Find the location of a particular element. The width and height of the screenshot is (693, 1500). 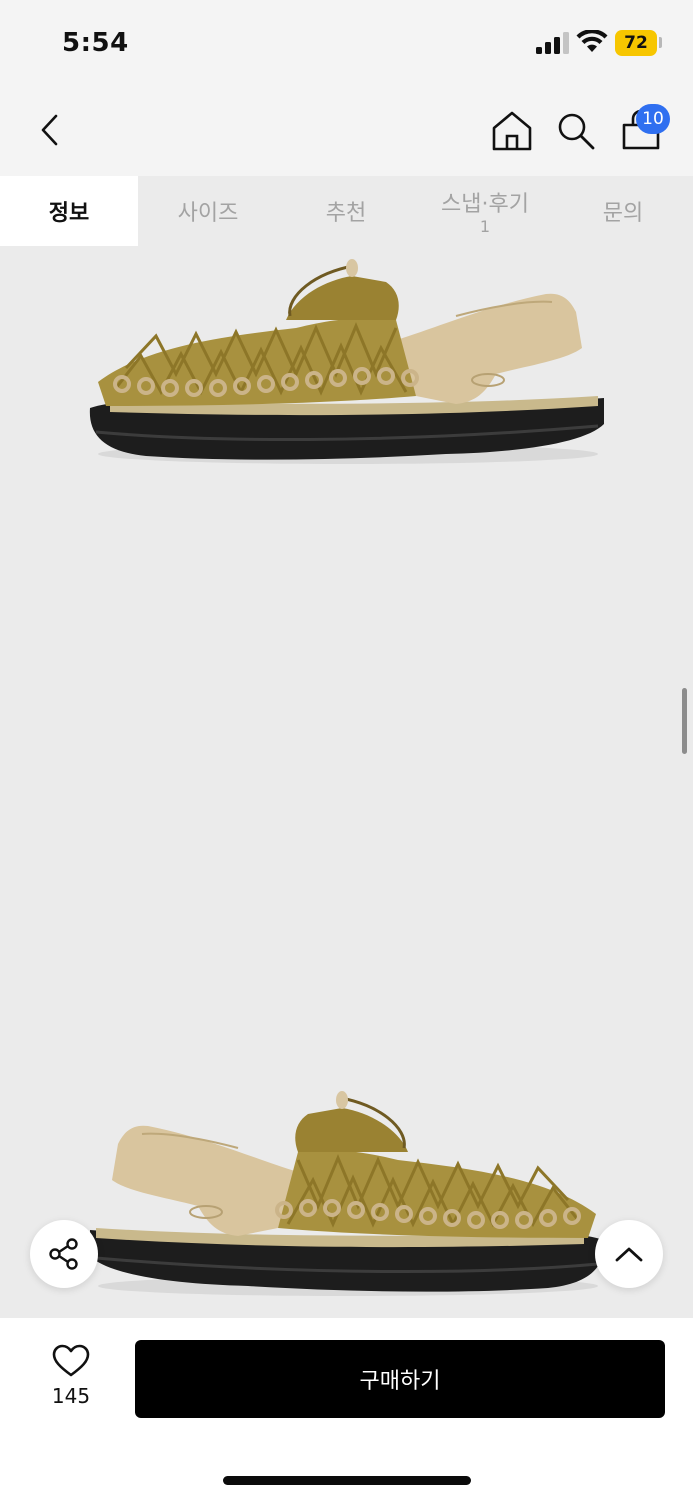

sandal-image-side-right is located at coordinates (347, 361).